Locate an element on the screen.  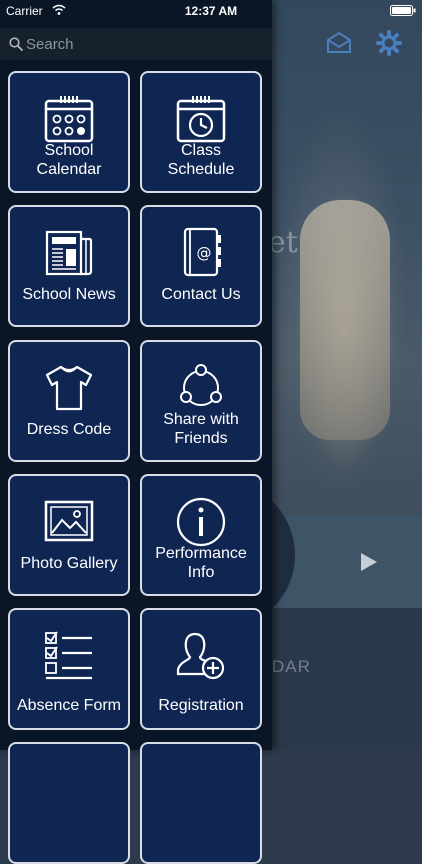
status-time: 12:37 AM is located at coordinates (211, 11).